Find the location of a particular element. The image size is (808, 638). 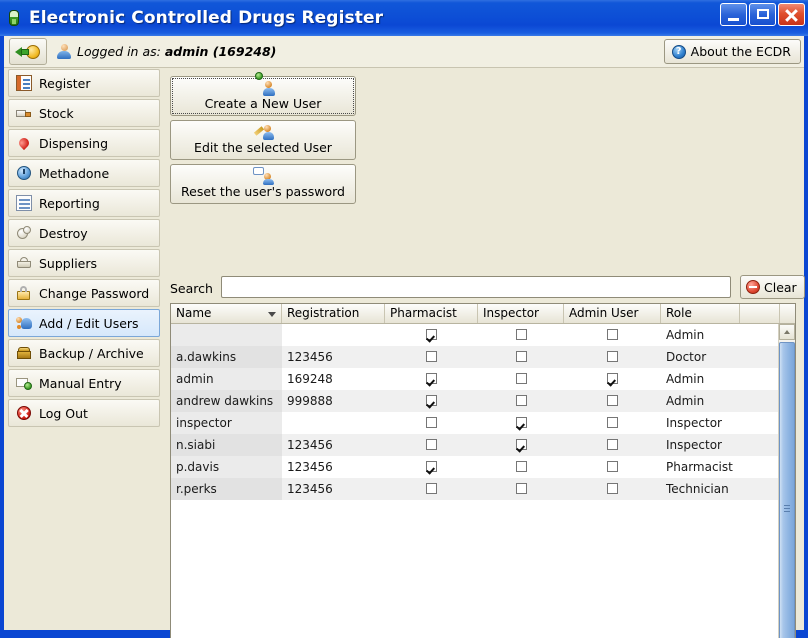

sidebar-item-methadone: Methadone is located at coordinates (84, 173).